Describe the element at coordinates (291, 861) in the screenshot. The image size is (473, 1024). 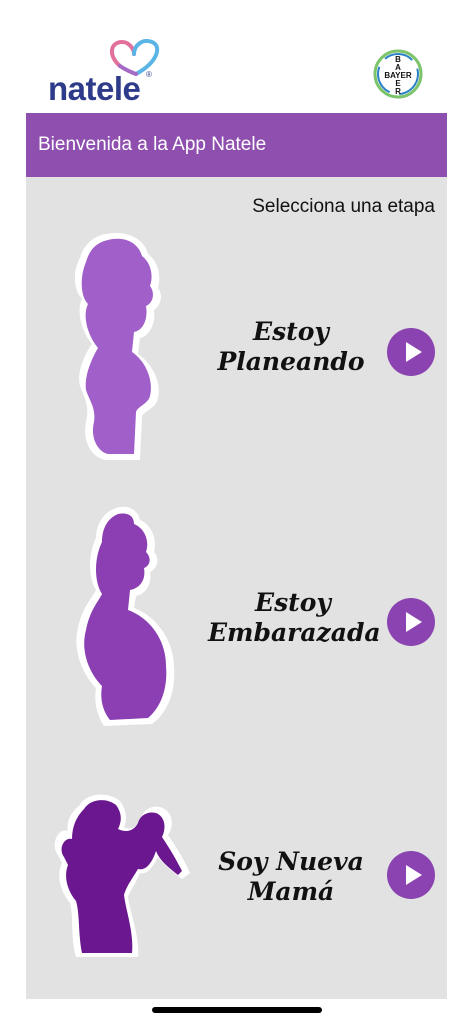
I see `stage-label-line1: Soy Nueva` at that location.